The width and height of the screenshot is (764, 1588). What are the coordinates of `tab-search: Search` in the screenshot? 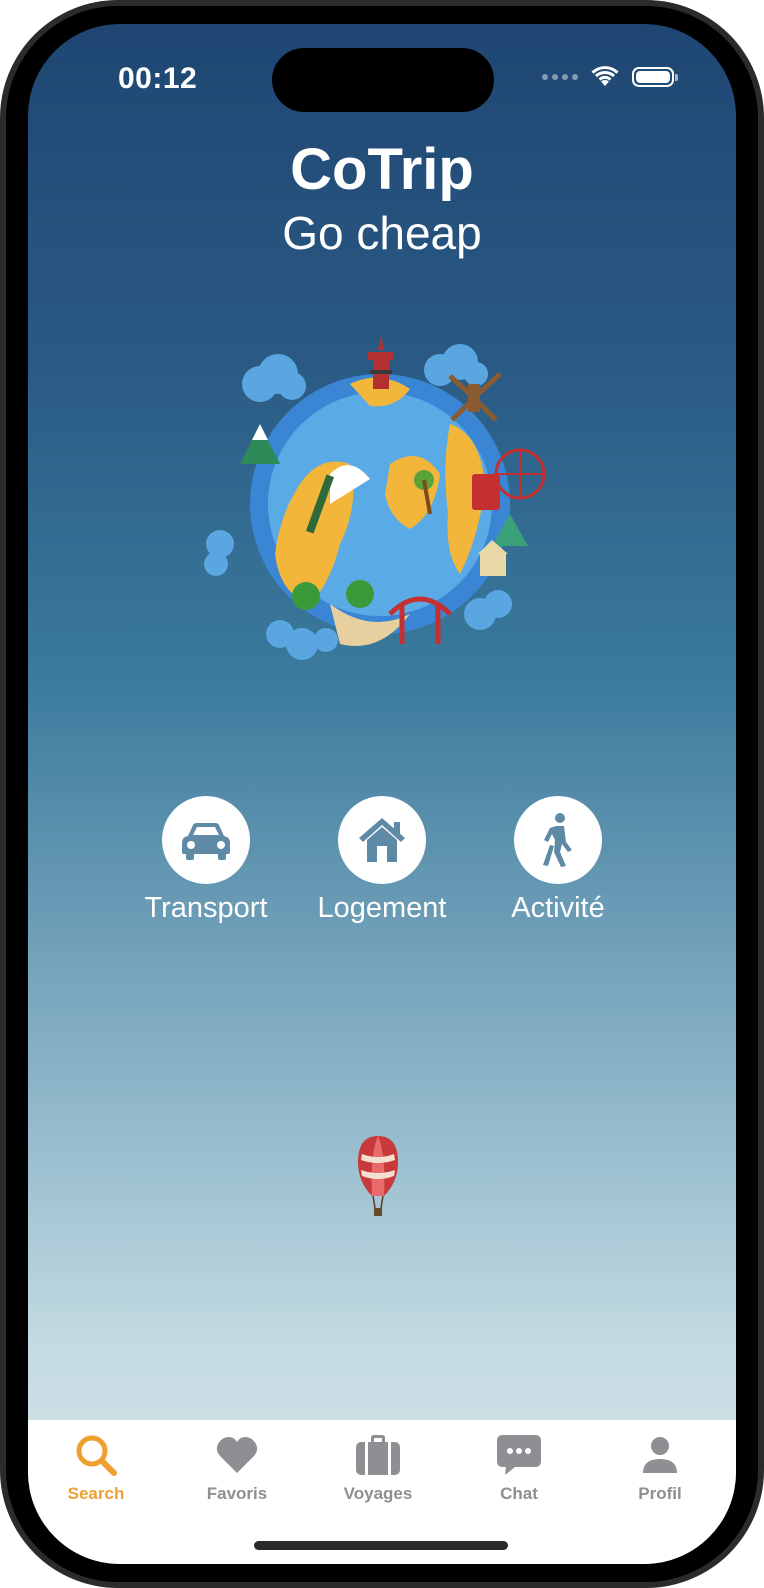 It's located at (96, 1467).